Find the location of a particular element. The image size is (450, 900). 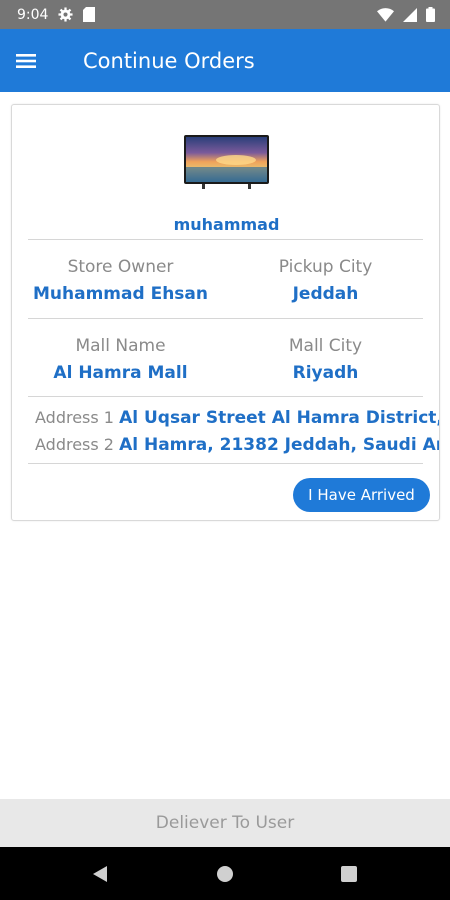

address-2-label: Address 2 is located at coordinates (74, 444).